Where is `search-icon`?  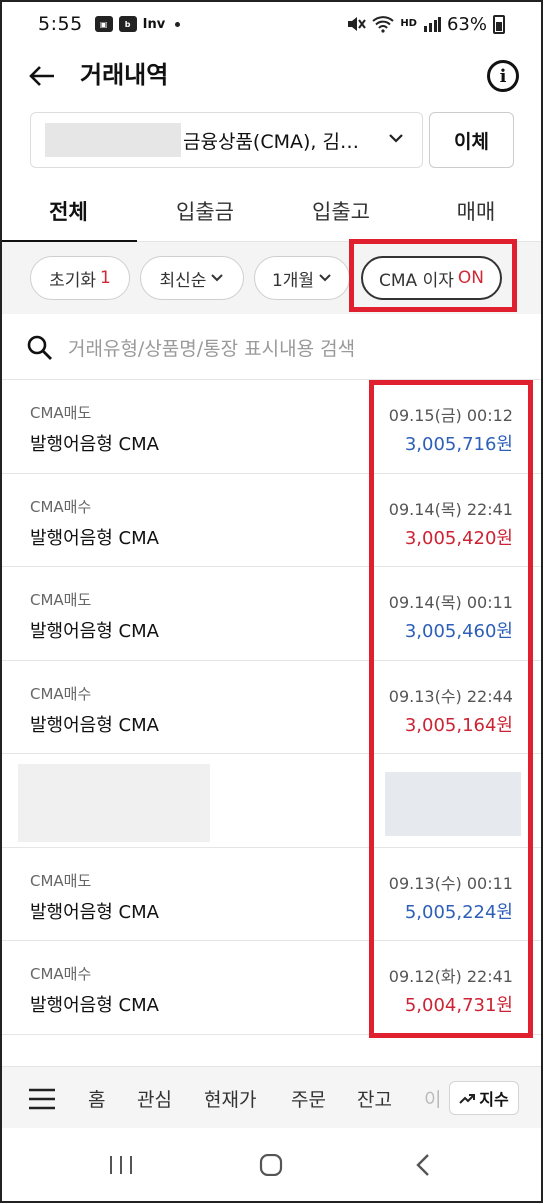
search-icon is located at coordinates (39, 347).